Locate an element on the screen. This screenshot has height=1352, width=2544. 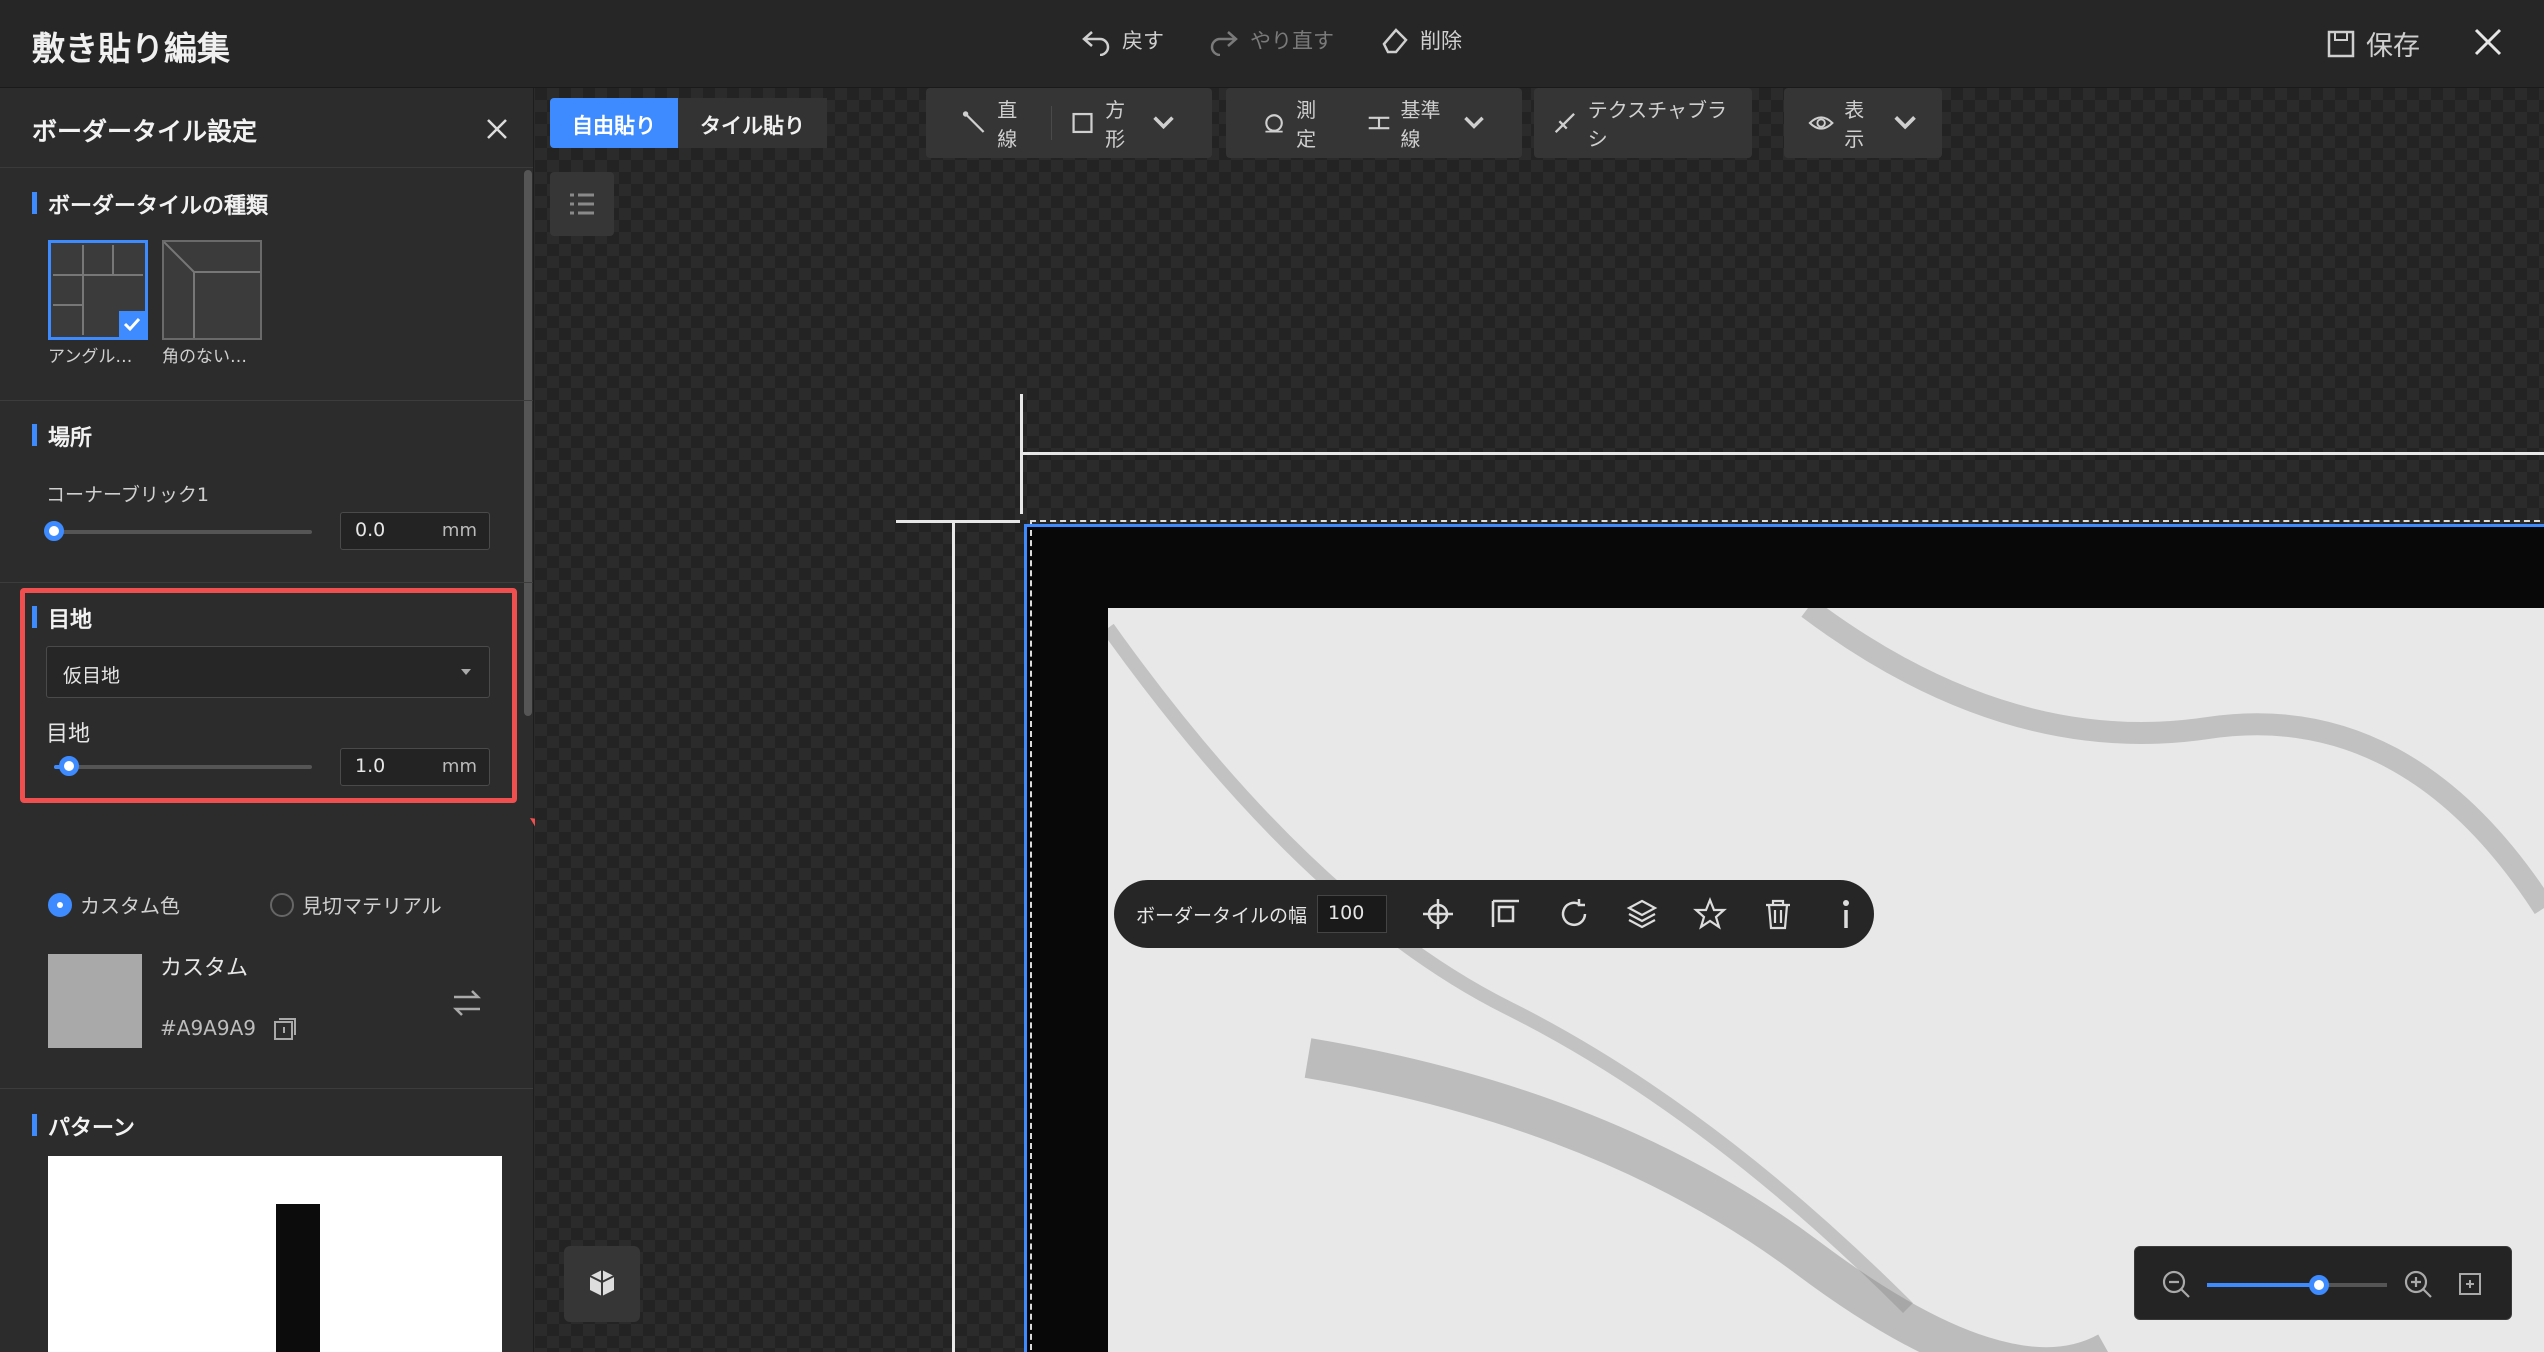
tile-type-heading: ボーダータイルの種類 is located at coordinates (150, 204).